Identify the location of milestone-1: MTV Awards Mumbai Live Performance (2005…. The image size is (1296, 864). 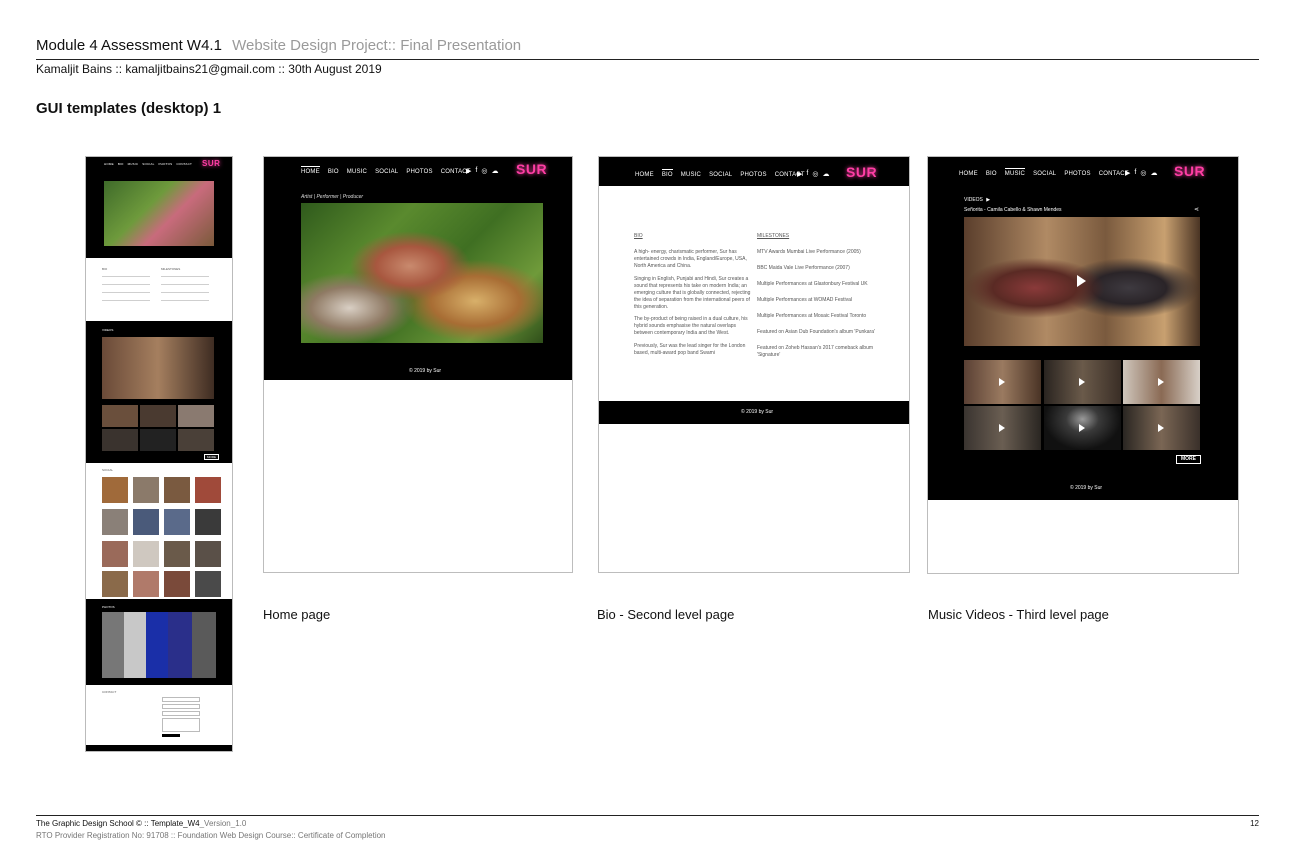
(809, 252).